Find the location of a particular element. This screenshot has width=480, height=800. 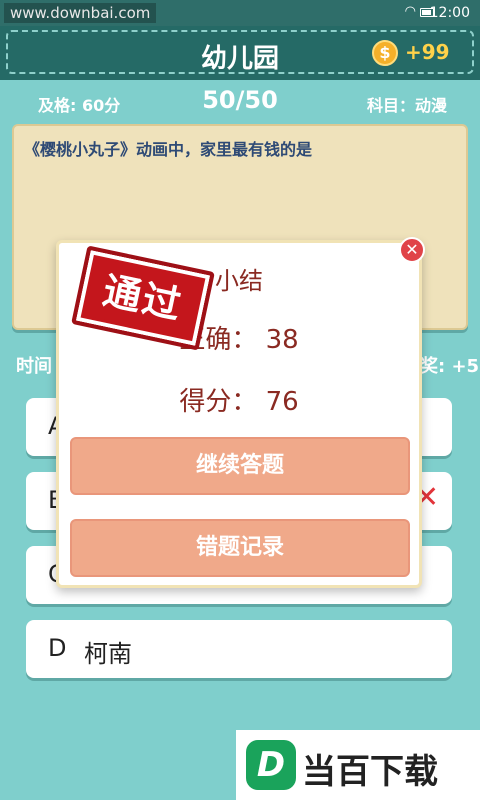

title-bar: 幼儿园 $ +99 is located at coordinates (240, 53).